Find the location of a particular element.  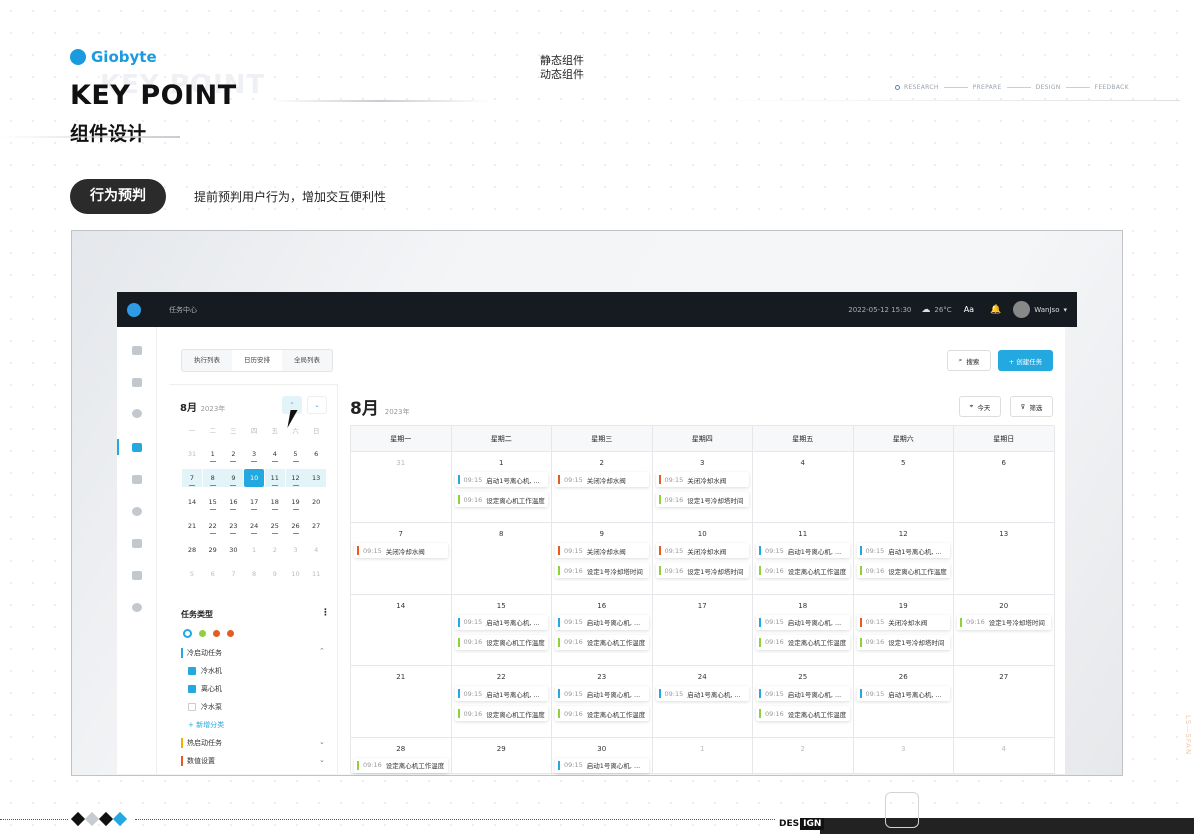

mini-day: 5 is located at coordinates (192, 574).